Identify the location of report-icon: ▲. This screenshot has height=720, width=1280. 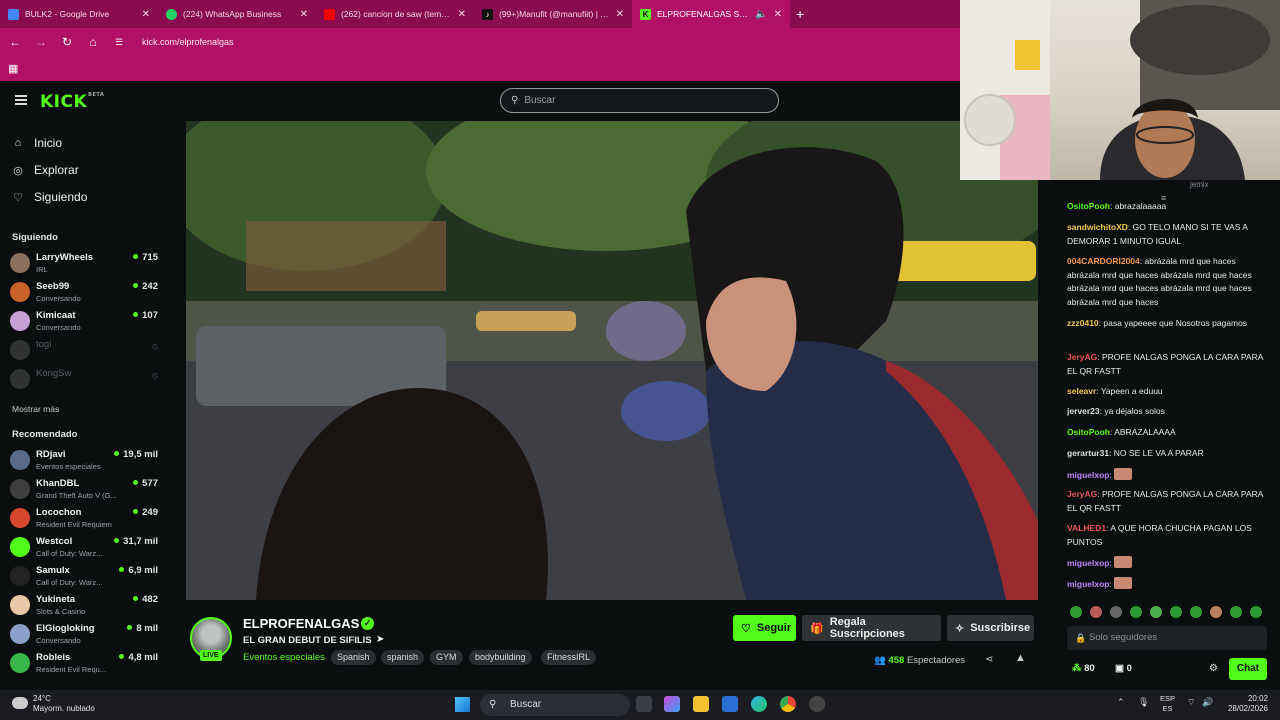
(1020, 658).